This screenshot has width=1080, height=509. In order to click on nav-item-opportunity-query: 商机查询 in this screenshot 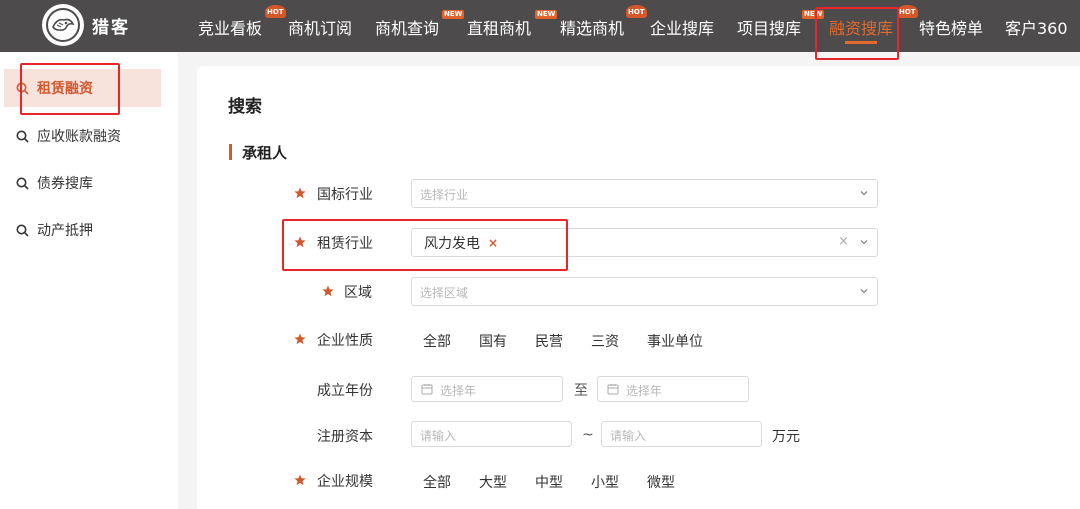, I will do `click(407, 27)`.